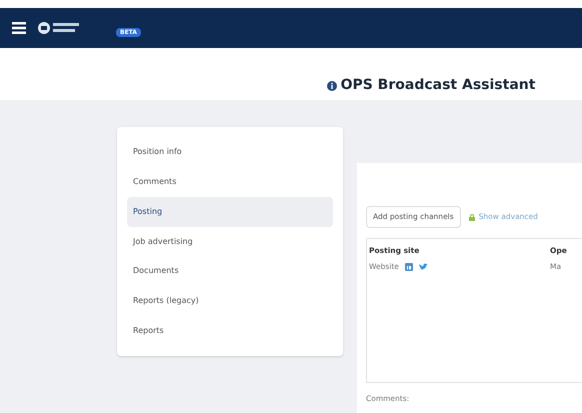 The height and width of the screenshot is (413, 582). What do you see at coordinates (331, 85) in the screenshot?
I see `info-icon` at bounding box center [331, 85].